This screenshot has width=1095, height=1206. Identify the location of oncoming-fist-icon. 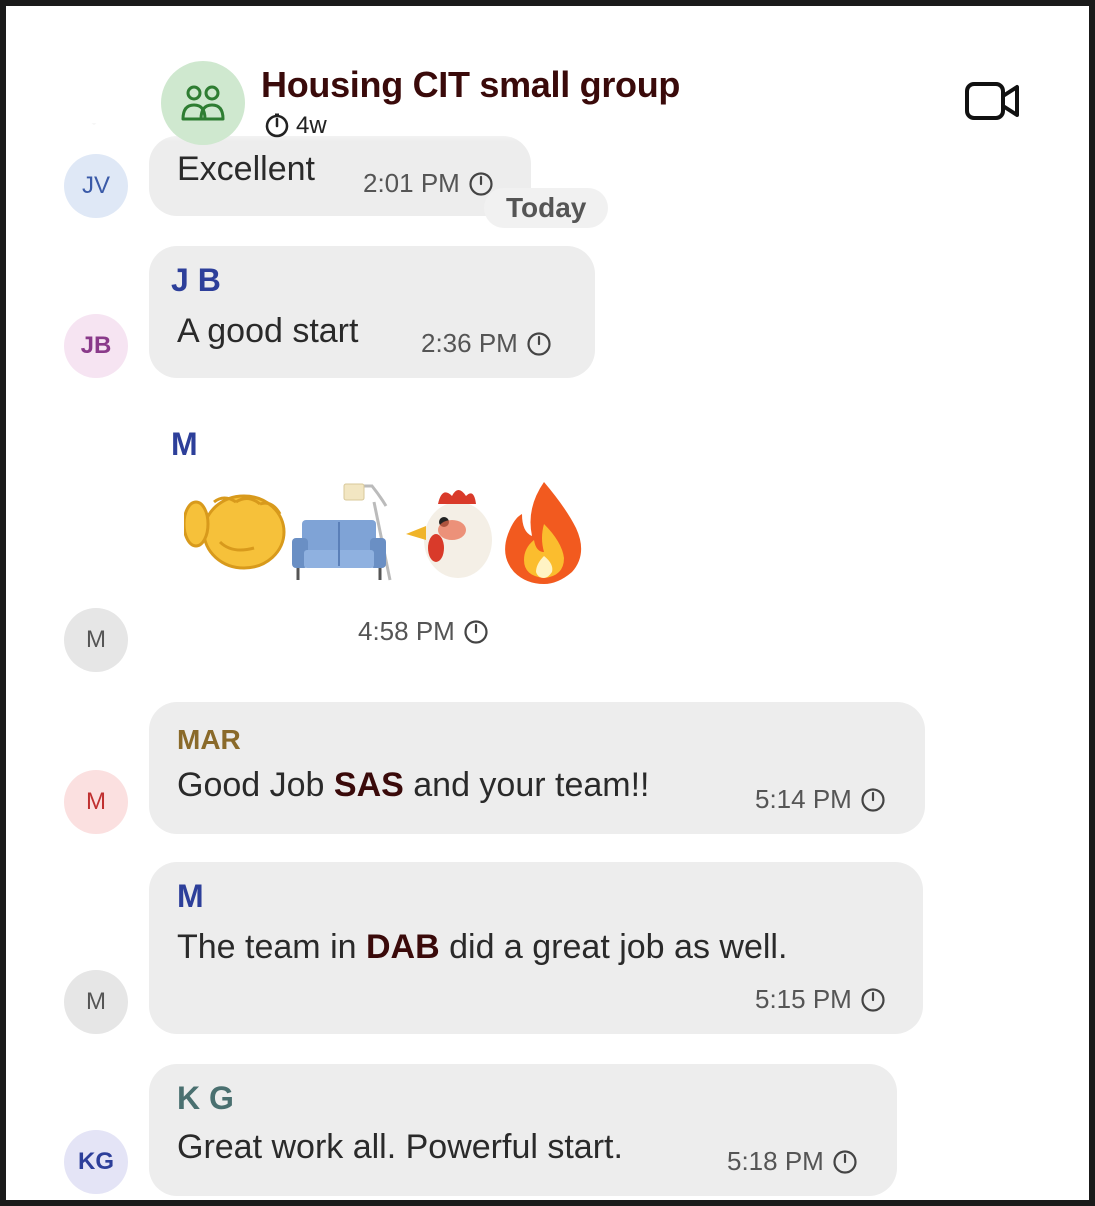
(235, 532).